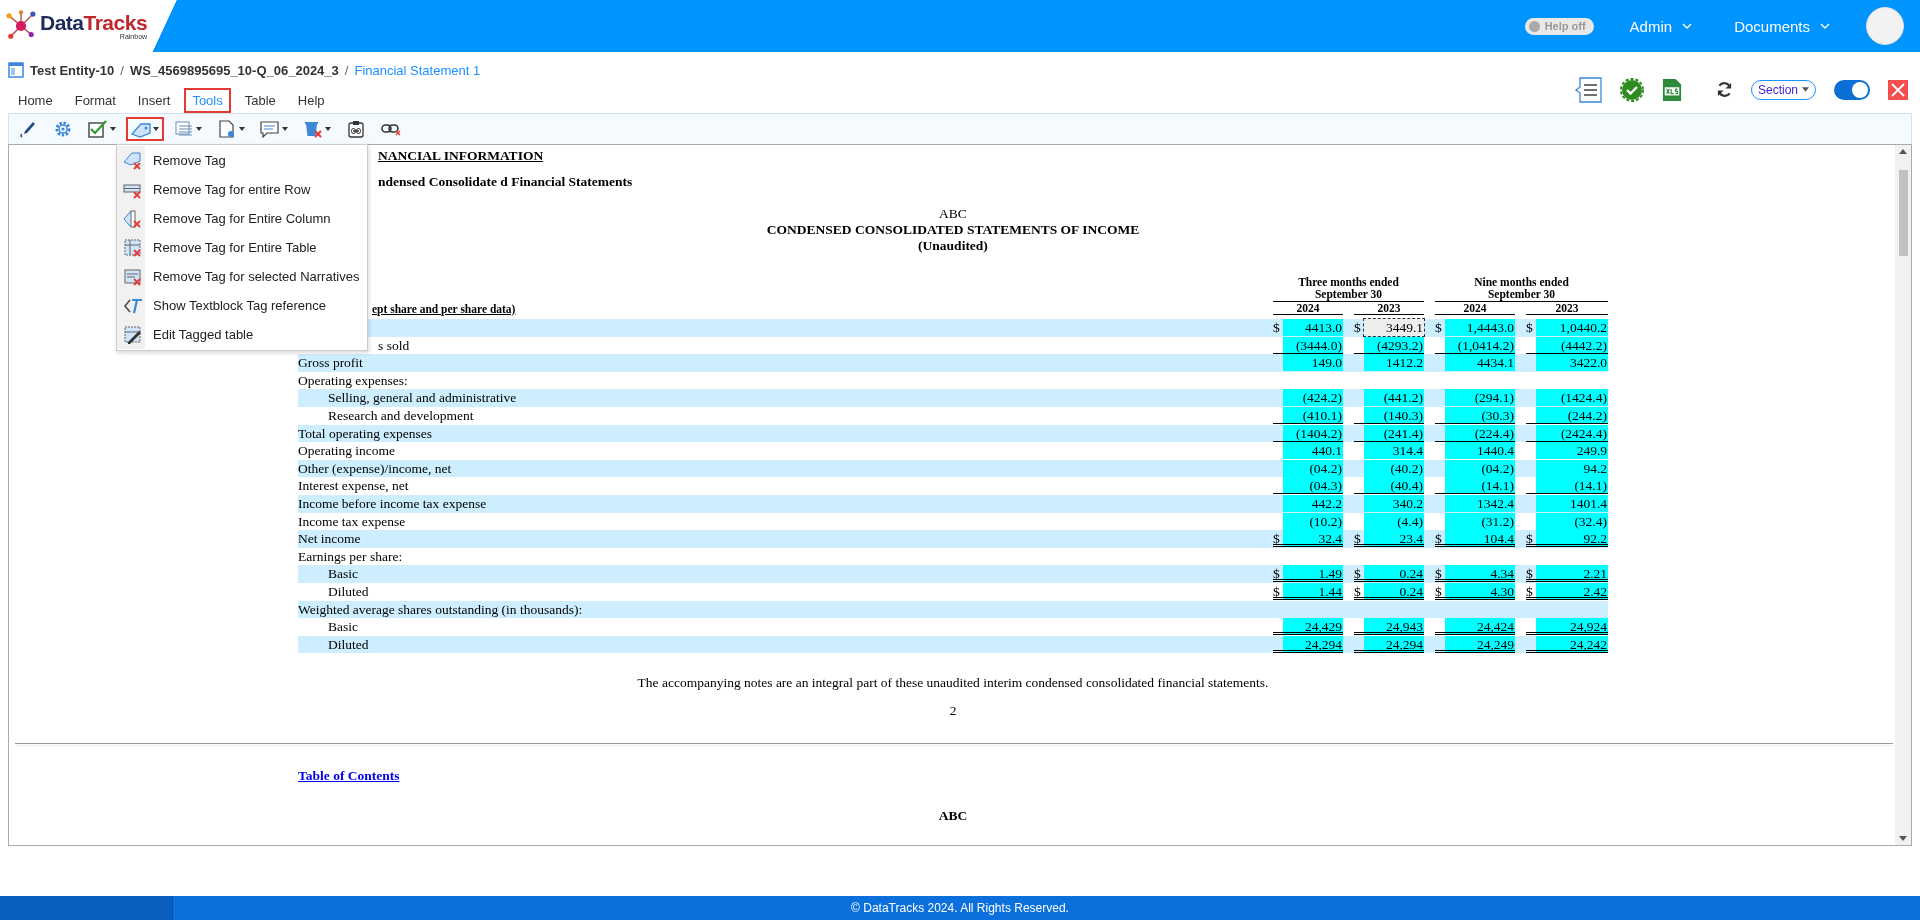 This screenshot has height=920, width=1920. Describe the element at coordinates (1480, 627) in the screenshot. I see `value-cell: 24,424` at that location.